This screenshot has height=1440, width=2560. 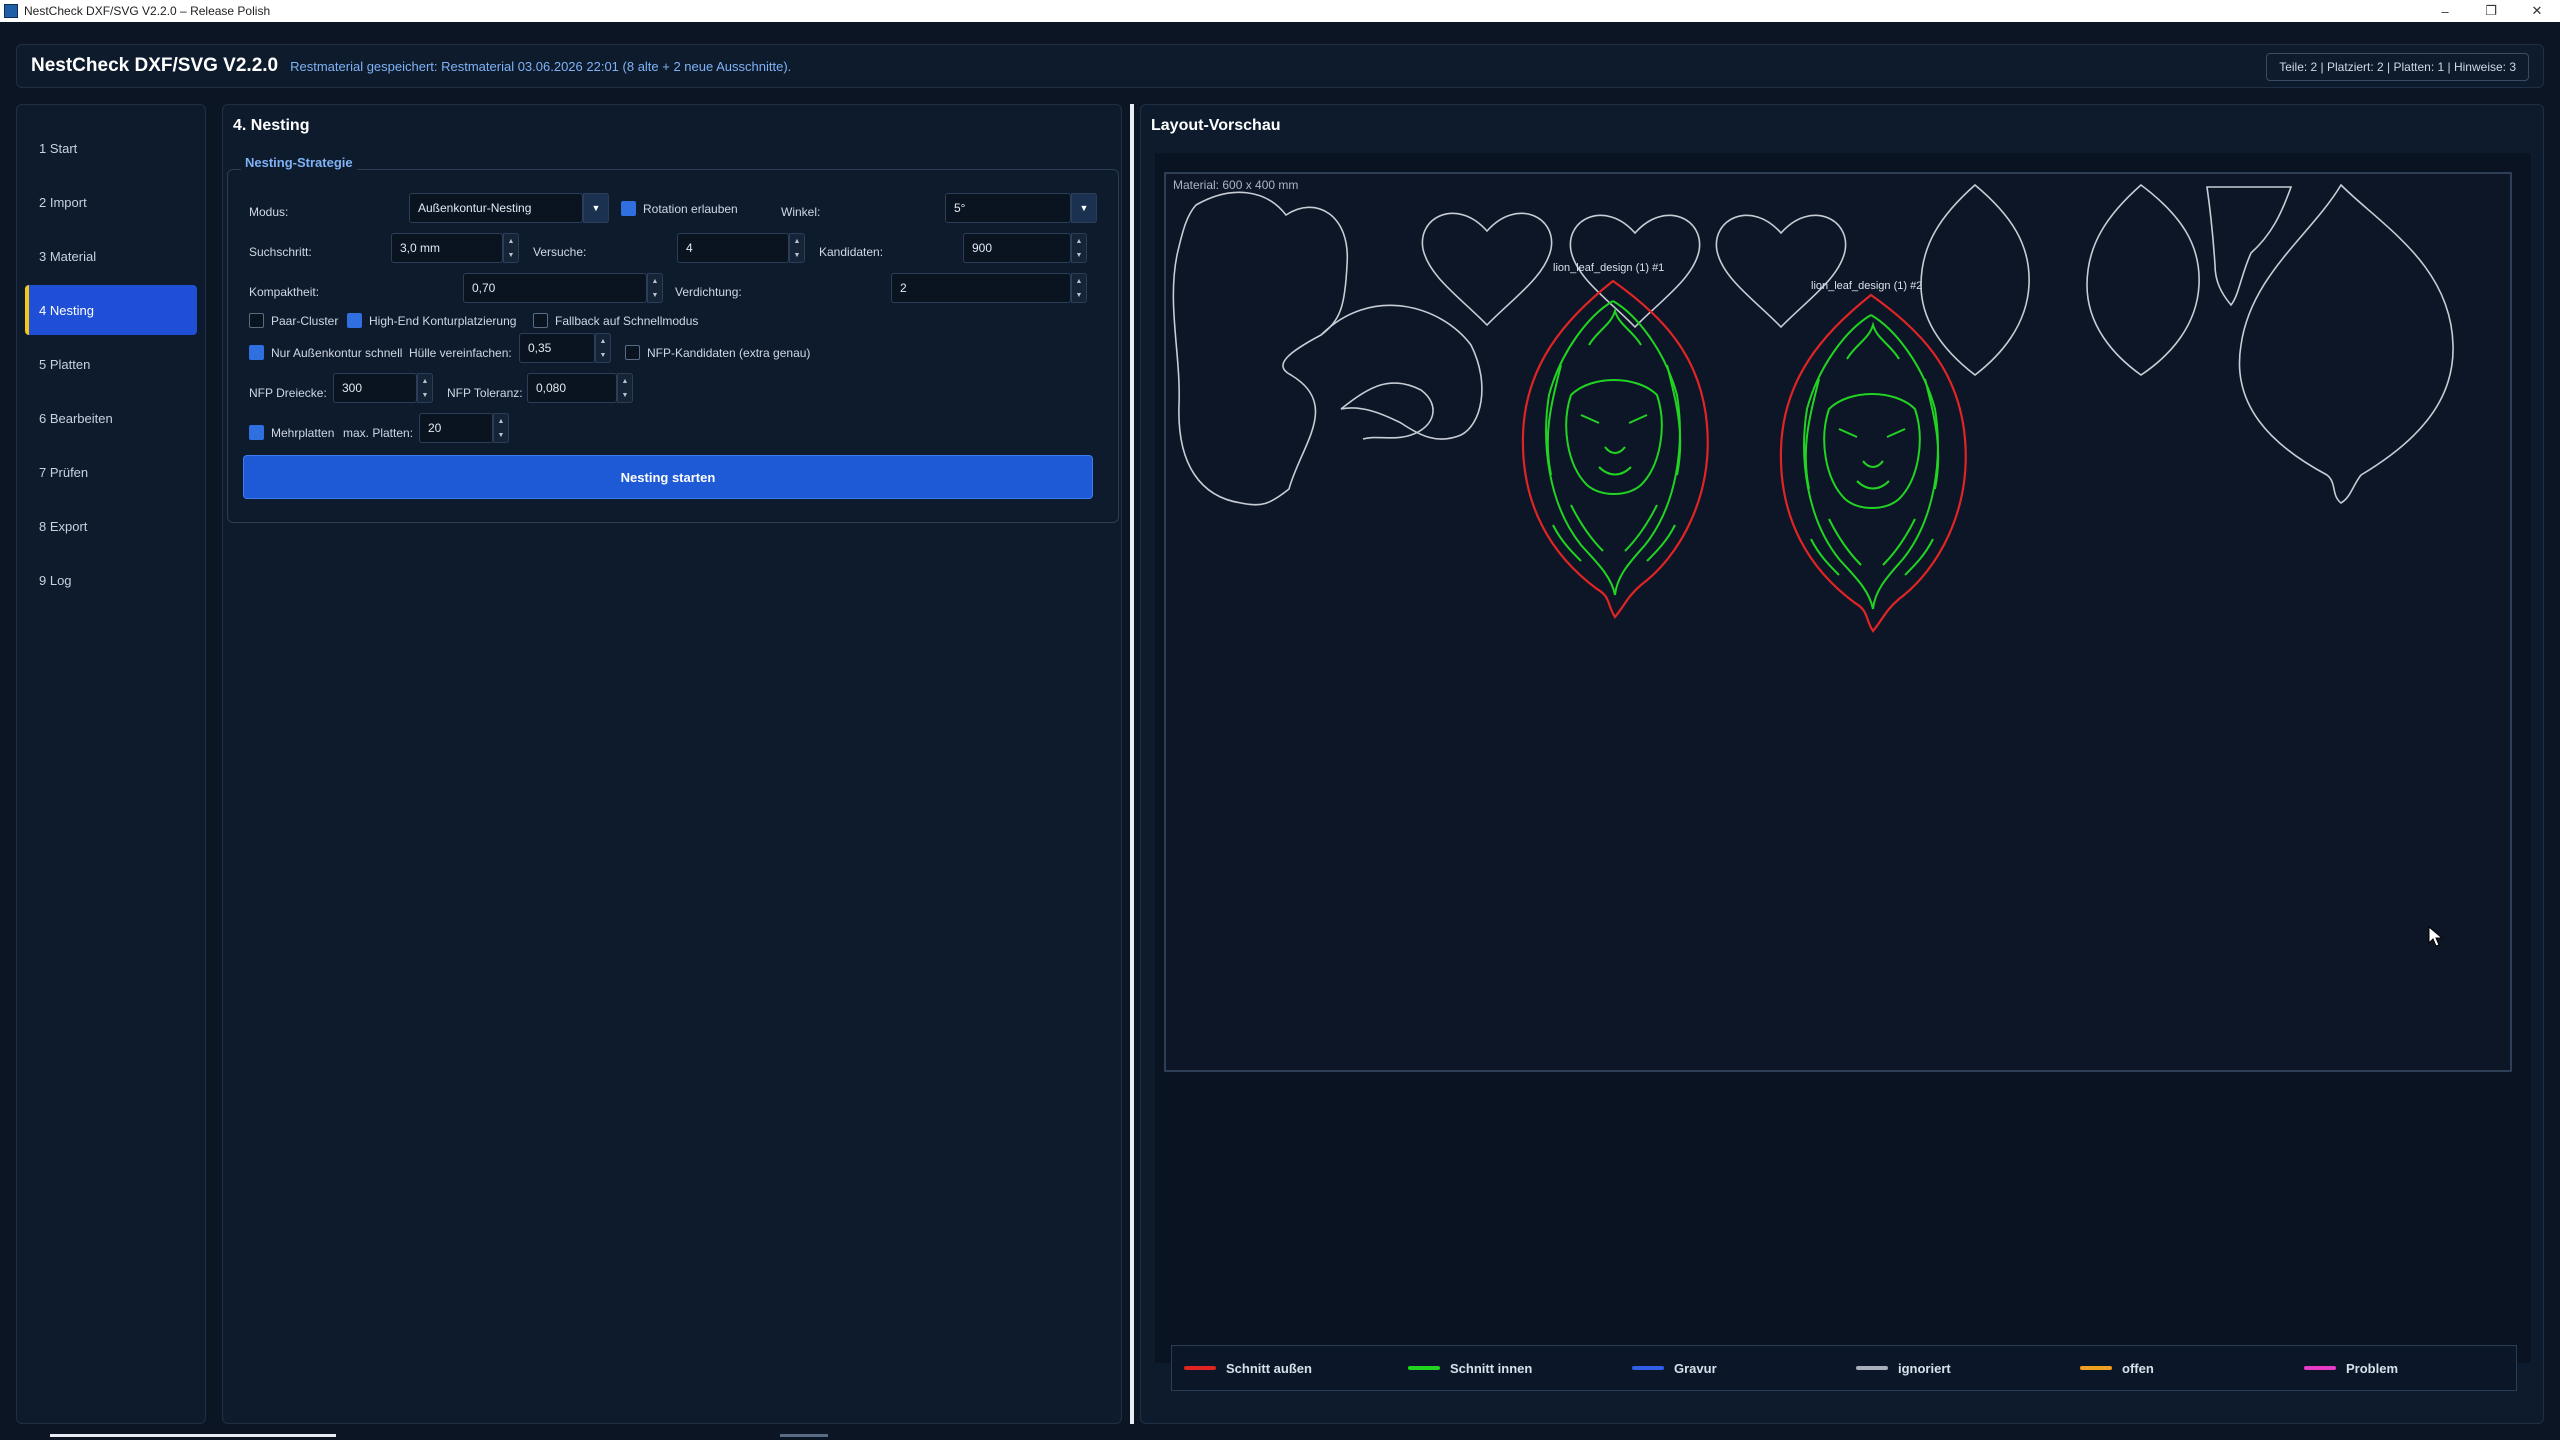 I want to click on sidebar-item-log: 9 Log, so click(x=111, y=580).